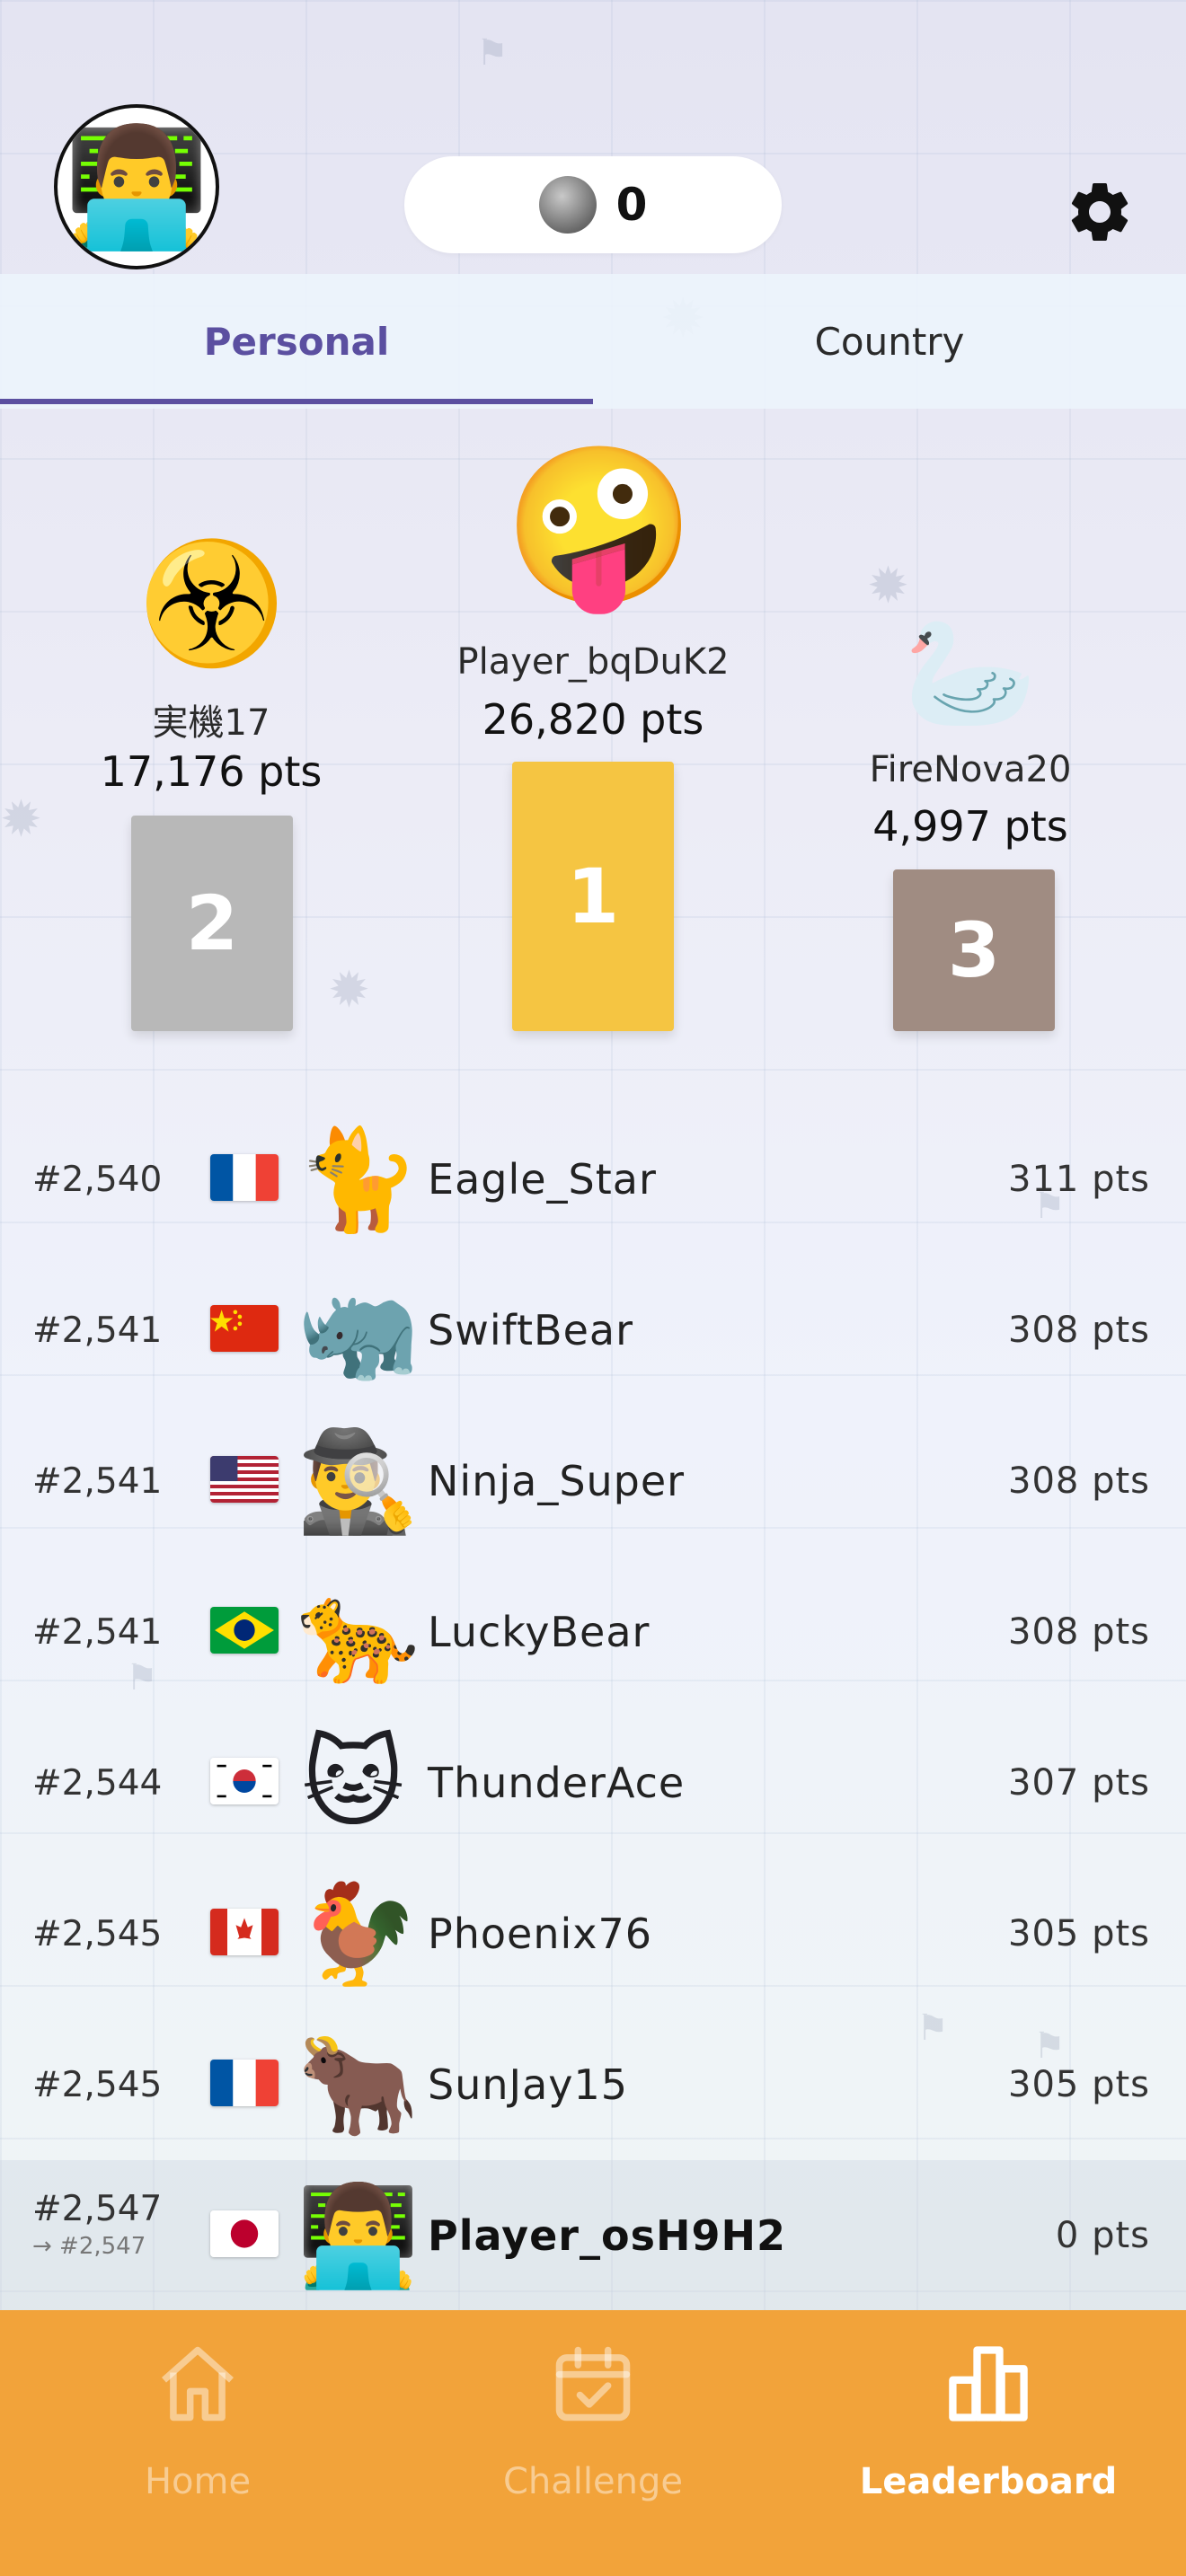 This screenshot has width=1186, height=2576. I want to click on rhino-icon: 🦏, so click(358, 1330).